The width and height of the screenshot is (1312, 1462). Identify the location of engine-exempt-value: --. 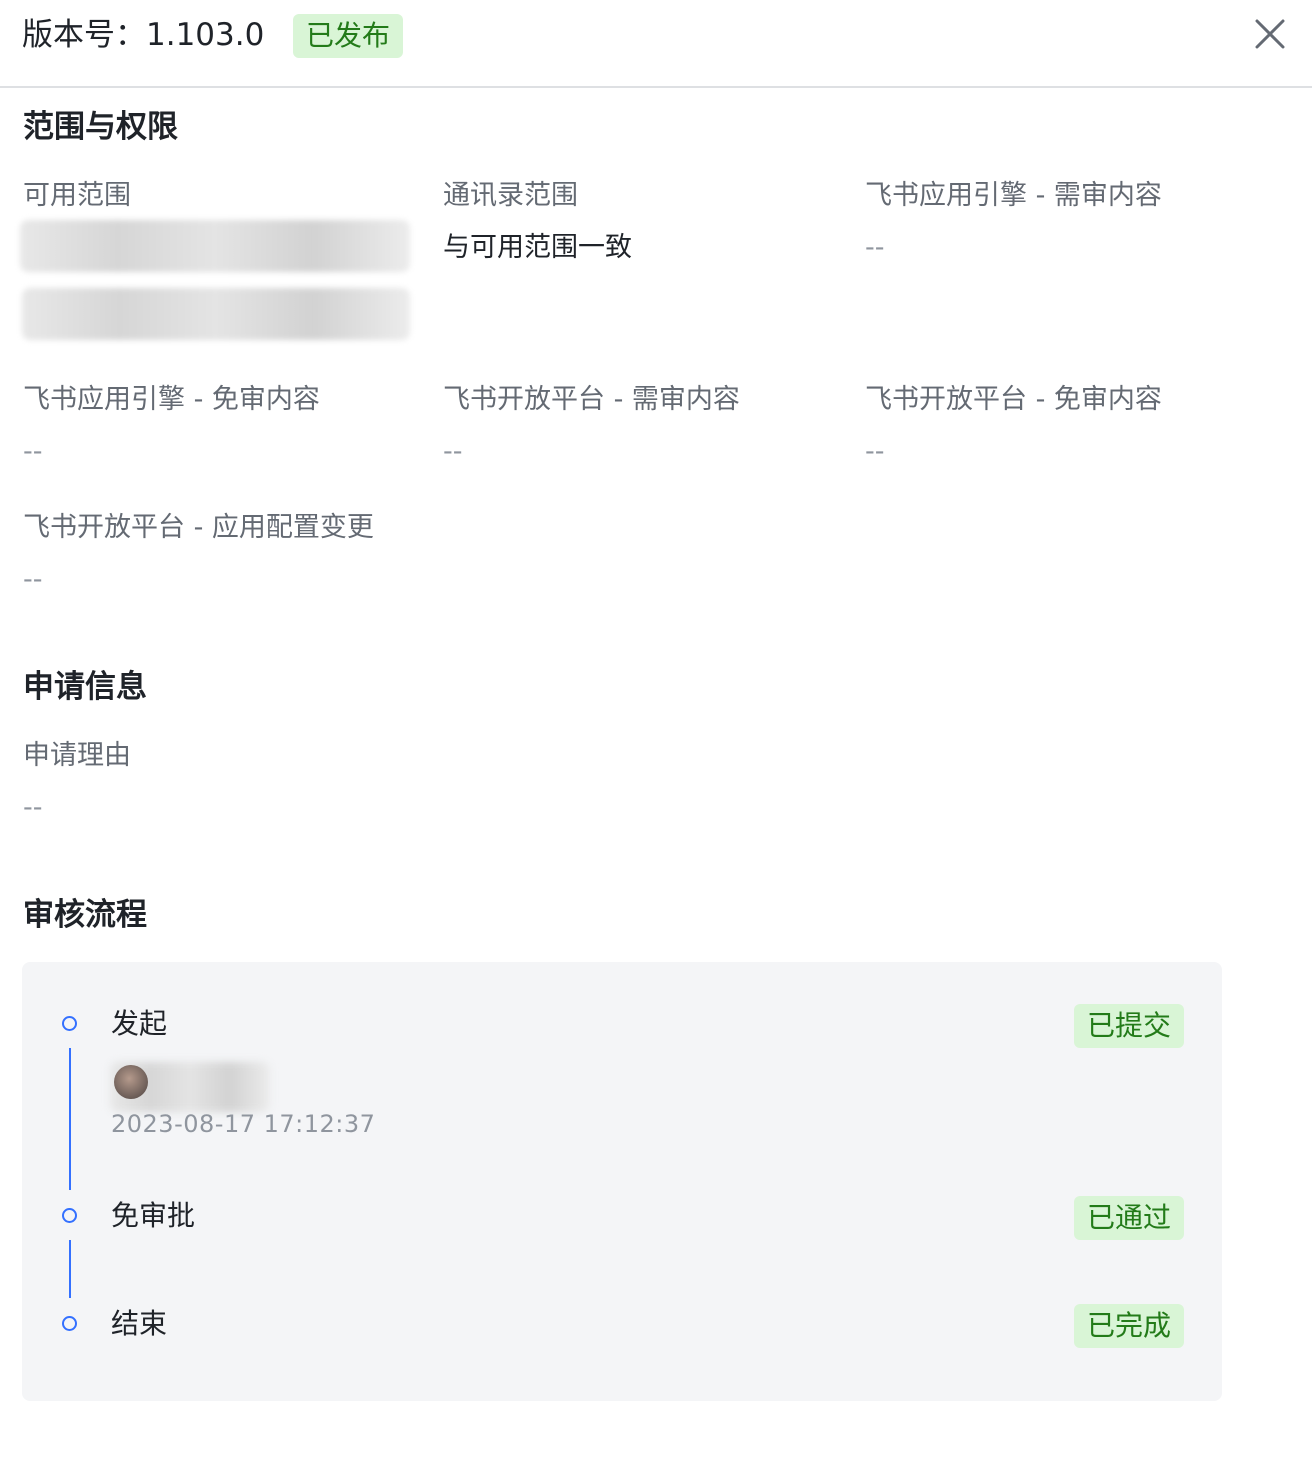
(33, 451).